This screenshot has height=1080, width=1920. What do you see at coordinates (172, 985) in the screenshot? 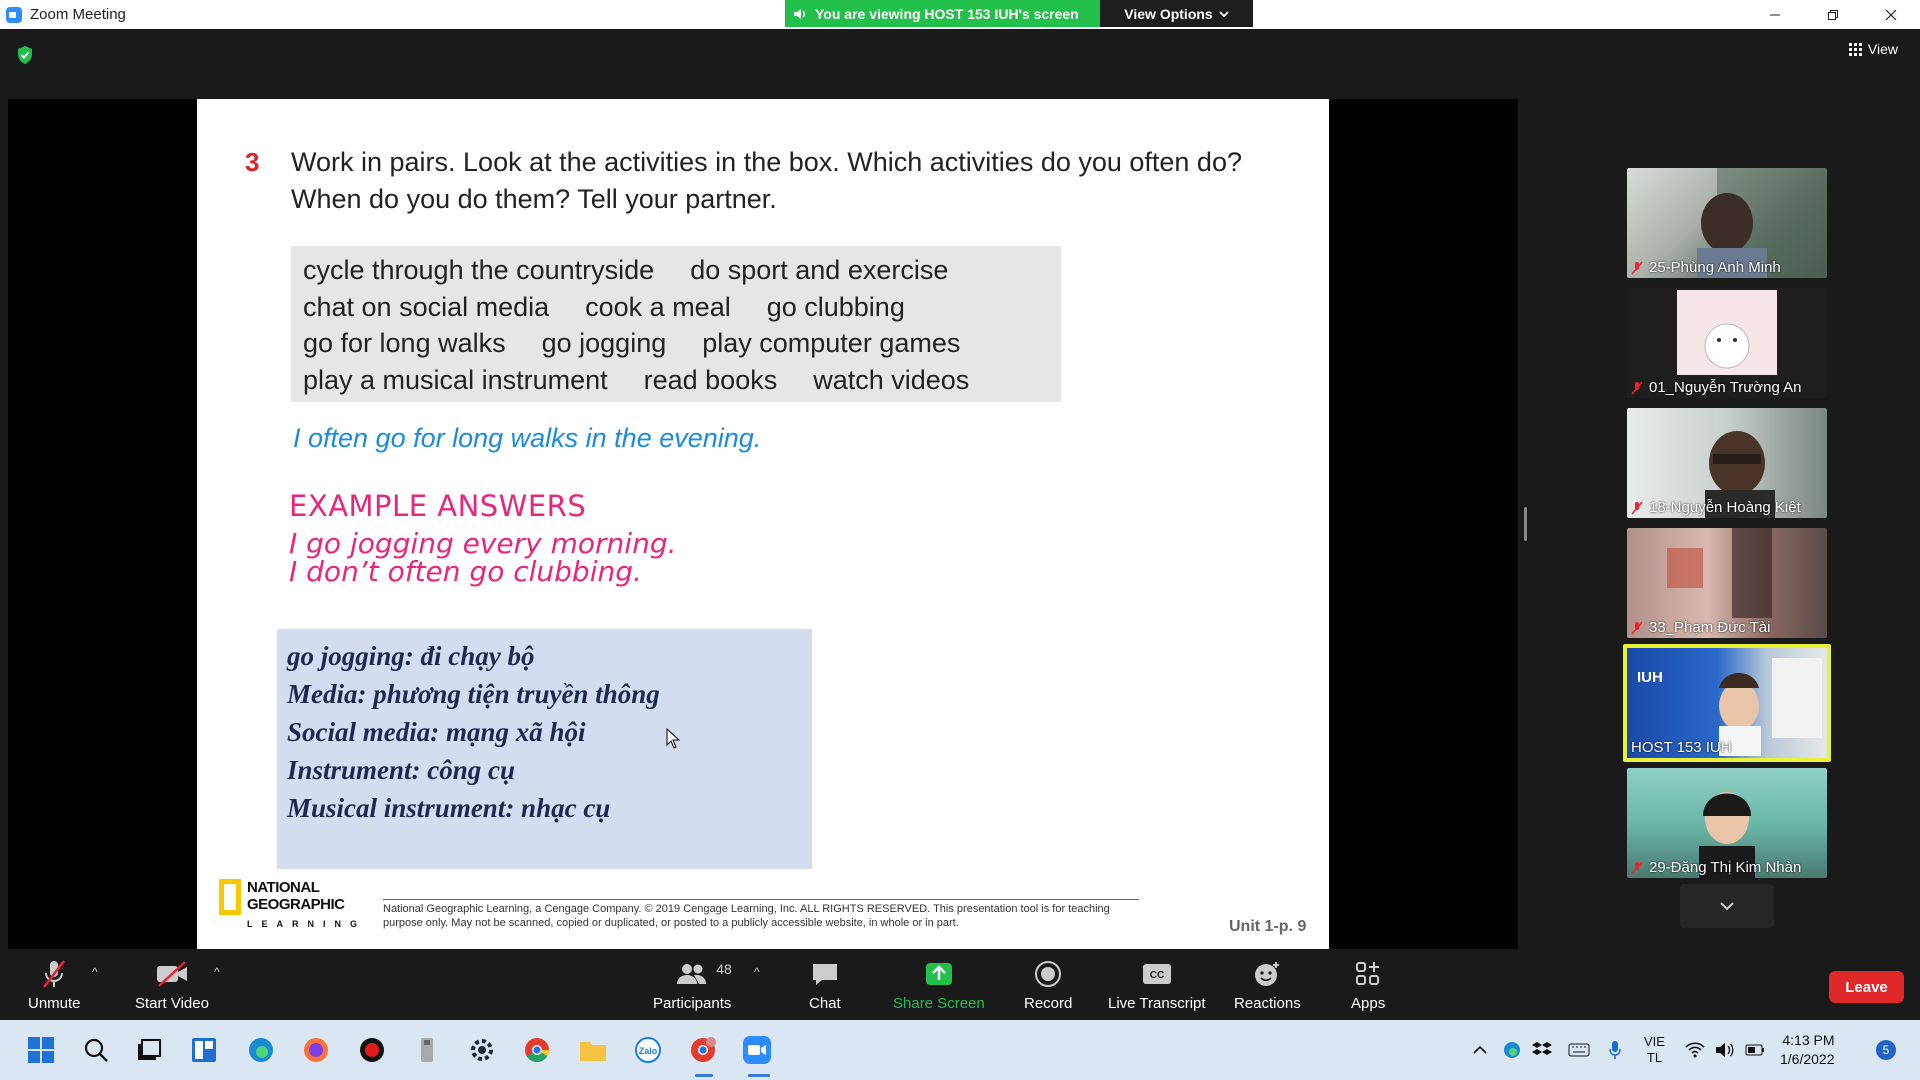
I see `start-video-button: Start Video` at bounding box center [172, 985].